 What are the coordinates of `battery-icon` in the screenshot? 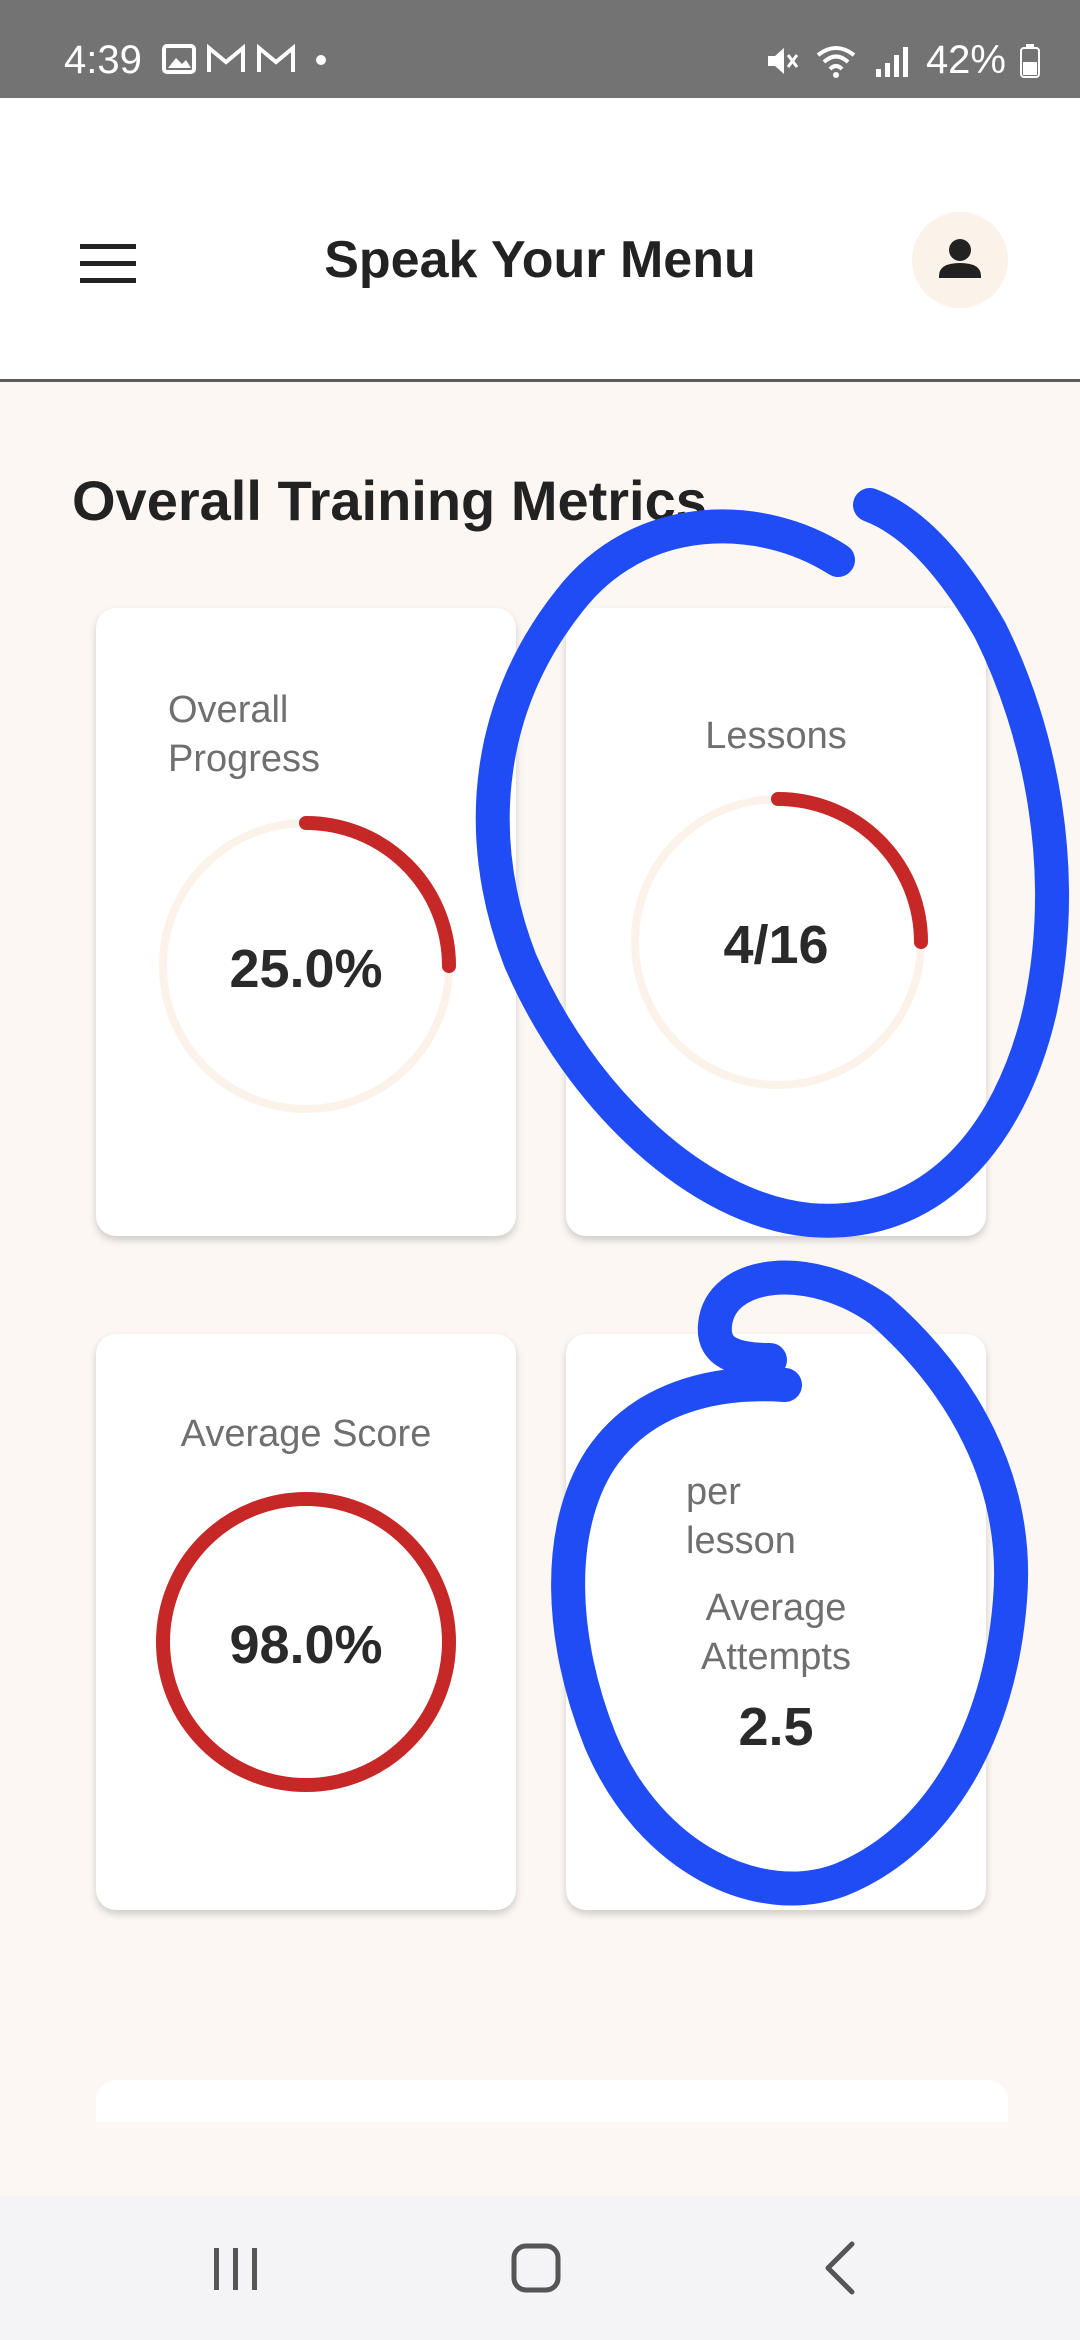 It's located at (1030, 60).